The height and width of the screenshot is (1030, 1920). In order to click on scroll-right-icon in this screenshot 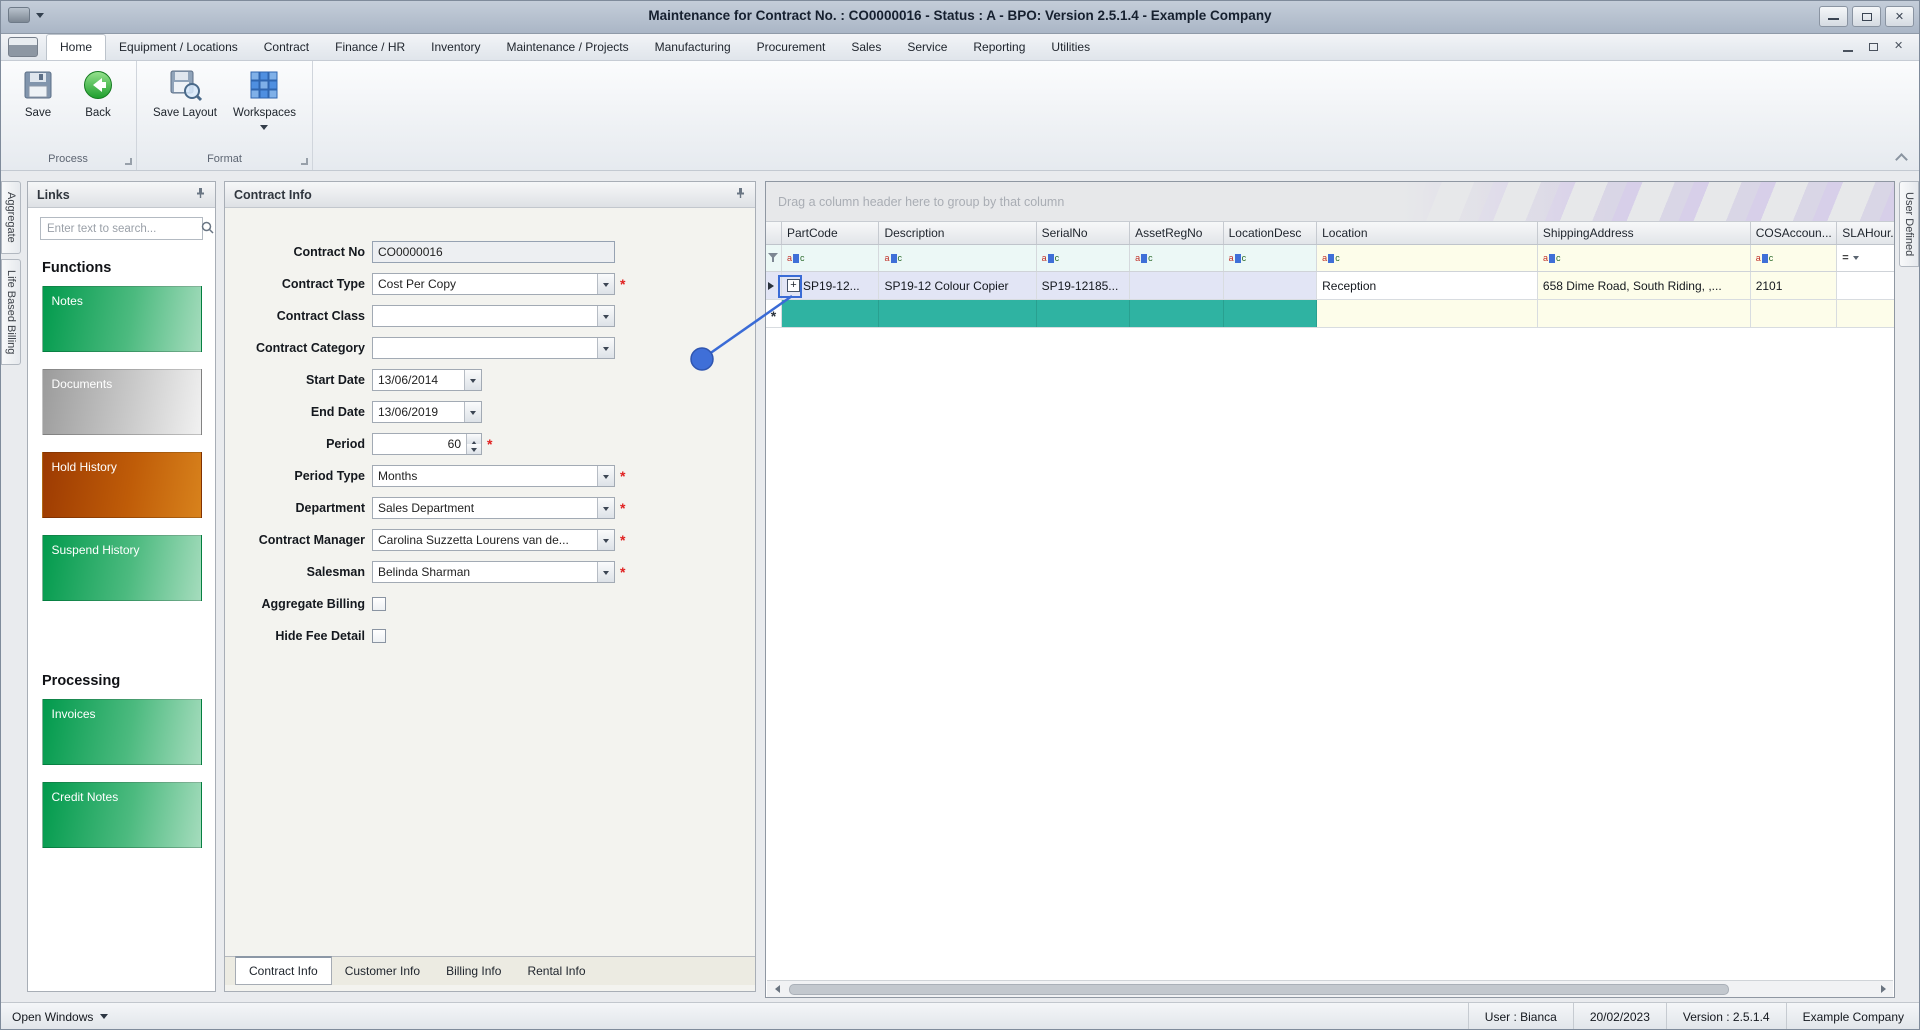, I will do `click(1885, 989)`.